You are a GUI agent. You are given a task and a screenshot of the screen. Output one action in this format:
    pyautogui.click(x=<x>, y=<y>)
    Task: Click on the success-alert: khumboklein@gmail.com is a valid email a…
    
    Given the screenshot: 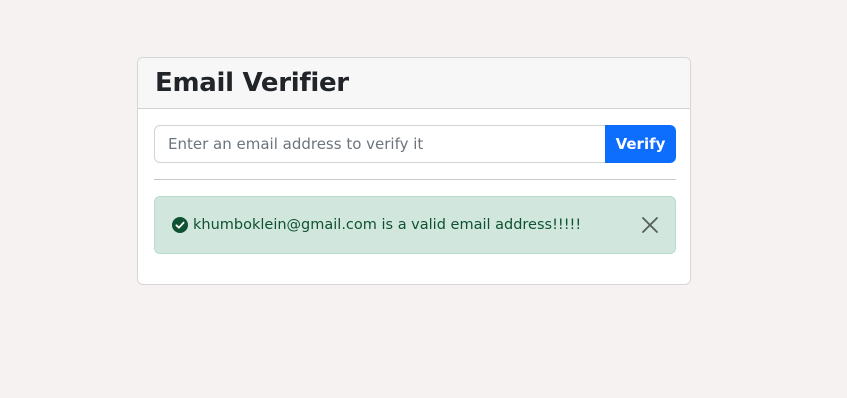 What is the action you would take?
    pyautogui.click(x=415, y=225)
    